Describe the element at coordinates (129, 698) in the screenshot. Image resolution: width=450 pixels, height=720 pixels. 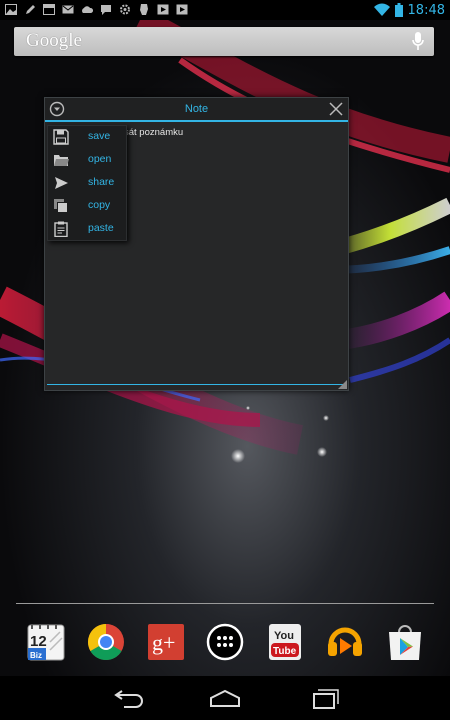
I see `back-icon` at that location.